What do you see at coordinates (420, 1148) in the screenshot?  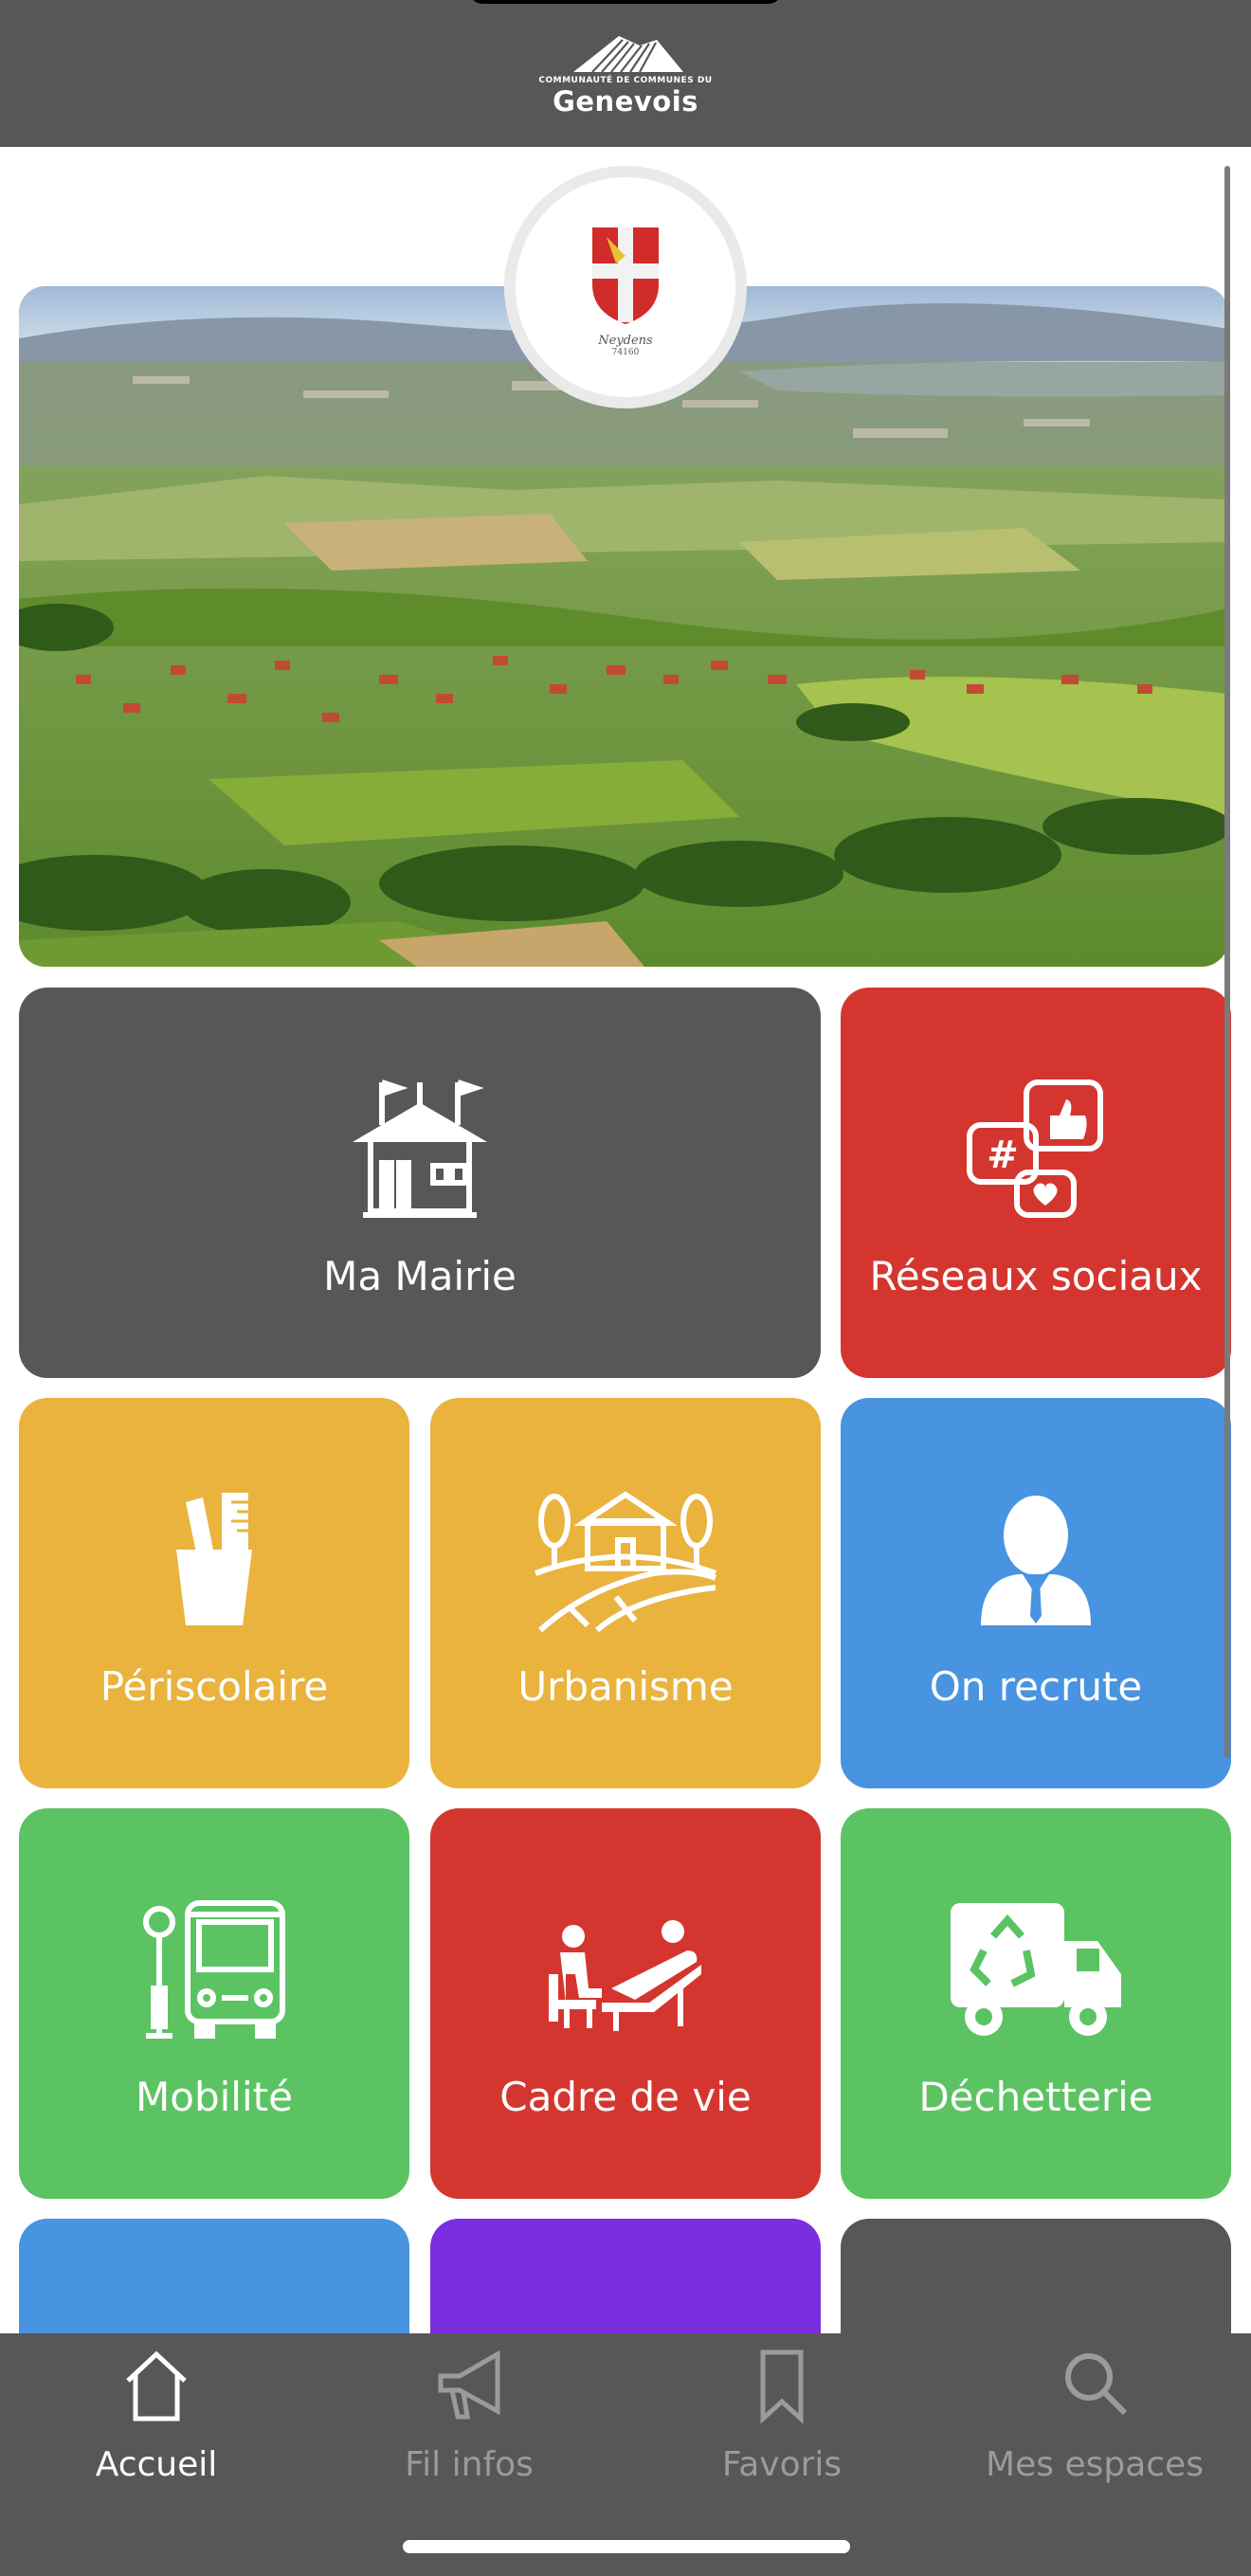 I see `town-hall-icon` at bounding box center [420, 1148].